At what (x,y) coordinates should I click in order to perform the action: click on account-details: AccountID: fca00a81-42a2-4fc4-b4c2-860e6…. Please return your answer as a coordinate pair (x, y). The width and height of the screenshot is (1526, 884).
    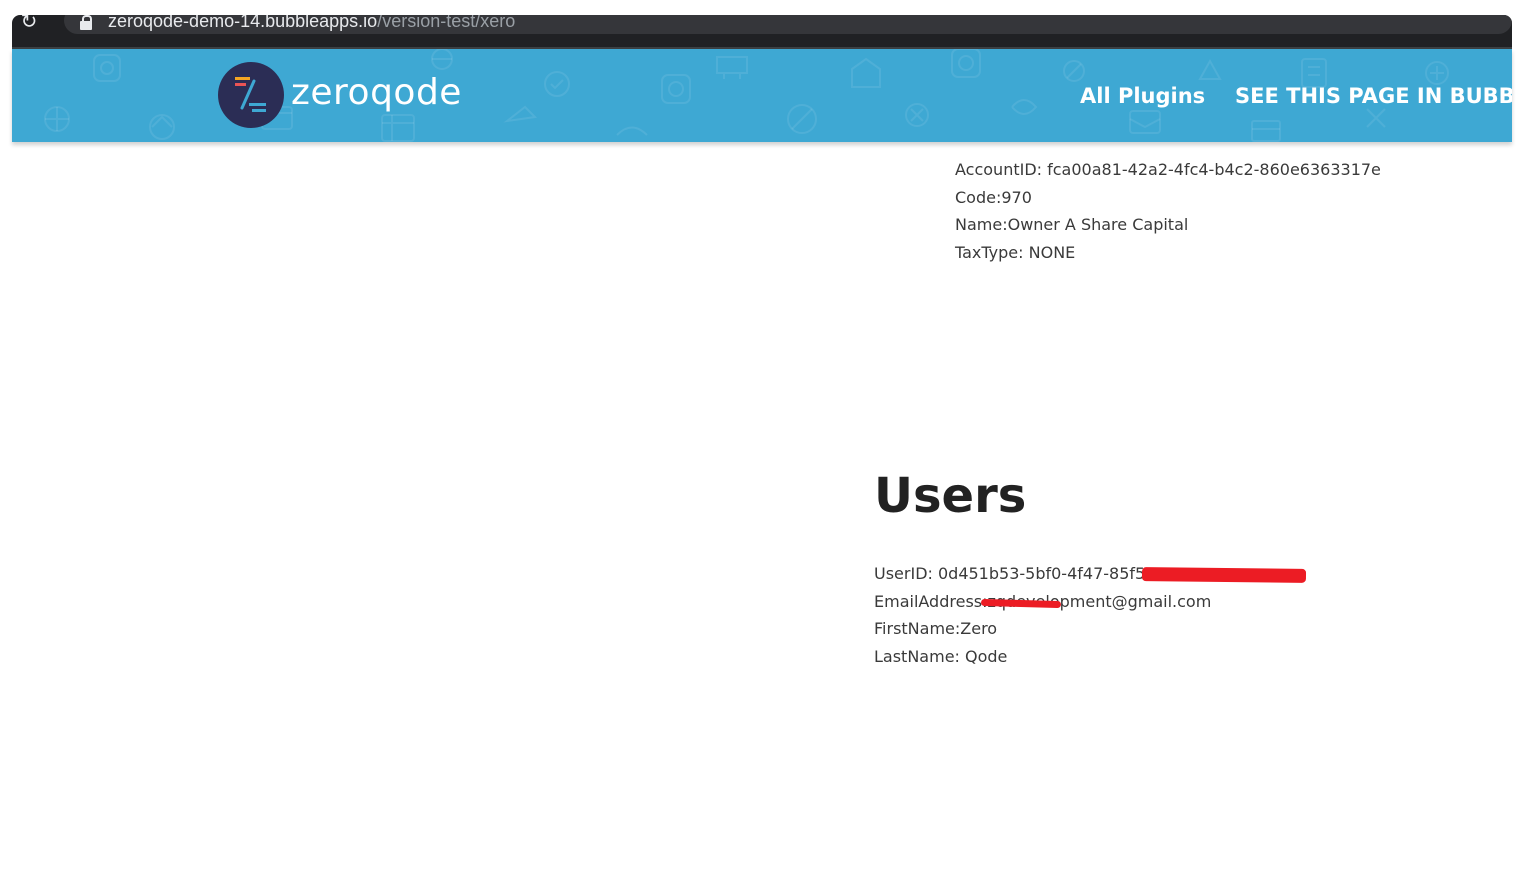
    Looking at the image, I should click on (1168, 211).